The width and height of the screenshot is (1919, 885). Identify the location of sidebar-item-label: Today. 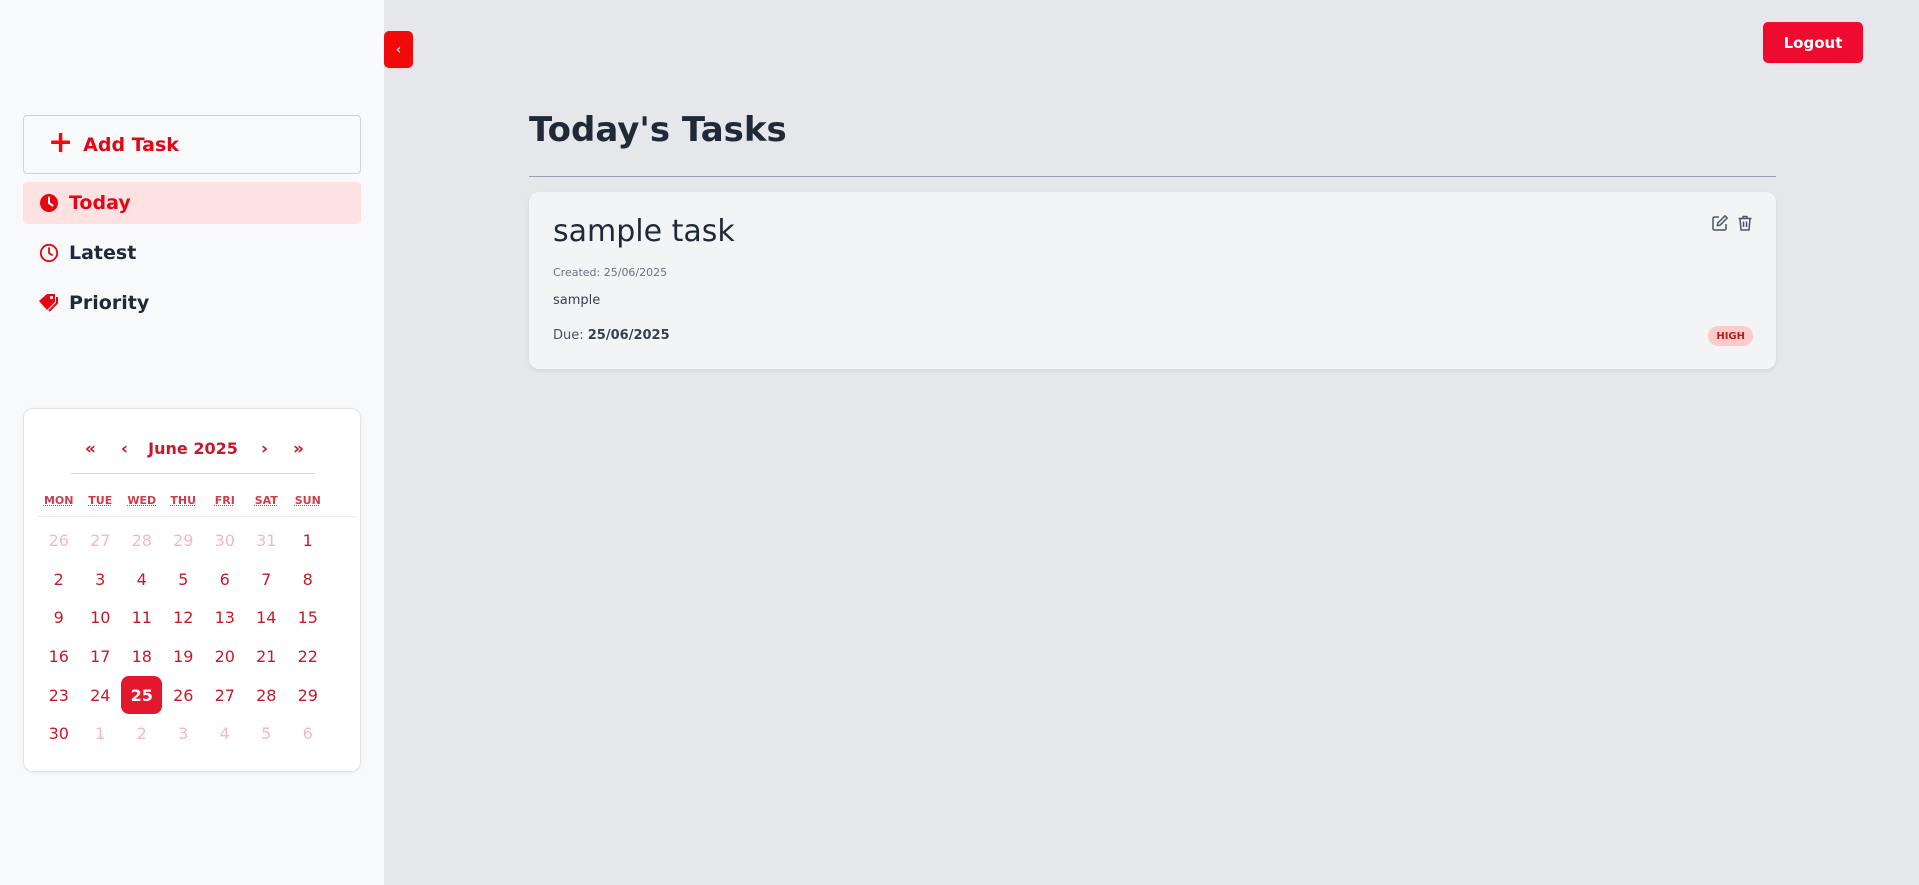
(100, 203).